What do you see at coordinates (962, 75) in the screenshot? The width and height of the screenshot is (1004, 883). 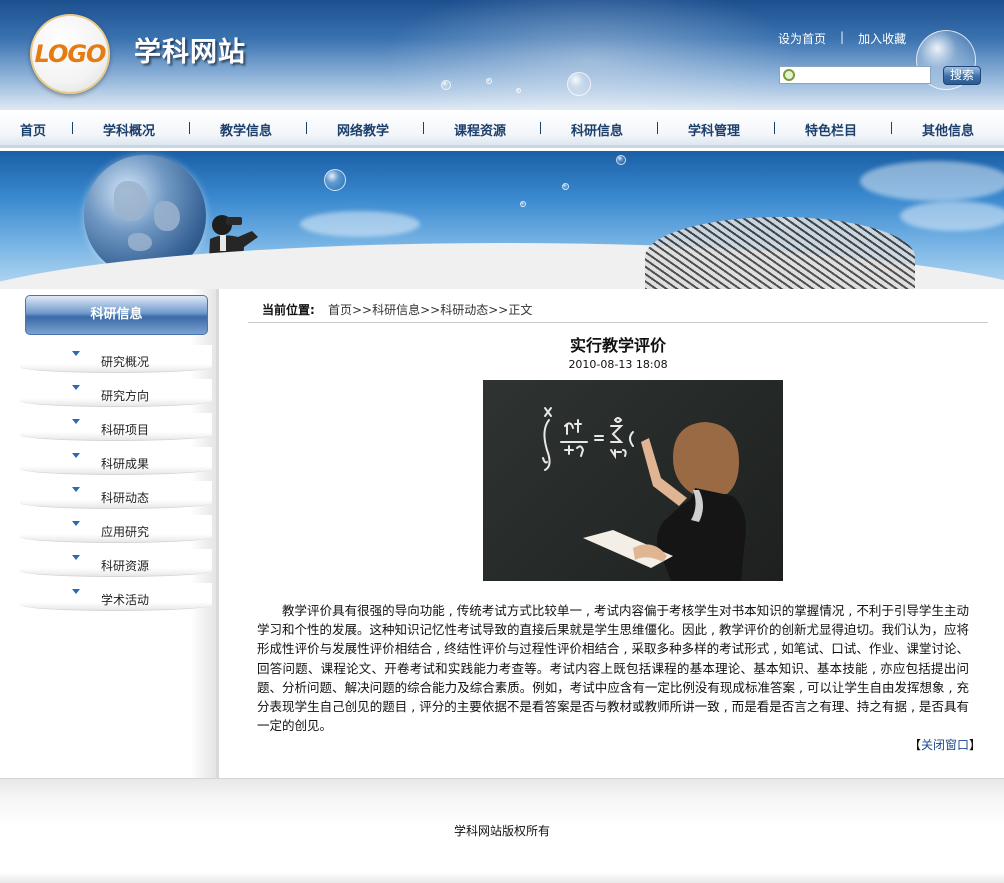 I see `search-button: 搜索` at bounding box center [962, 75].